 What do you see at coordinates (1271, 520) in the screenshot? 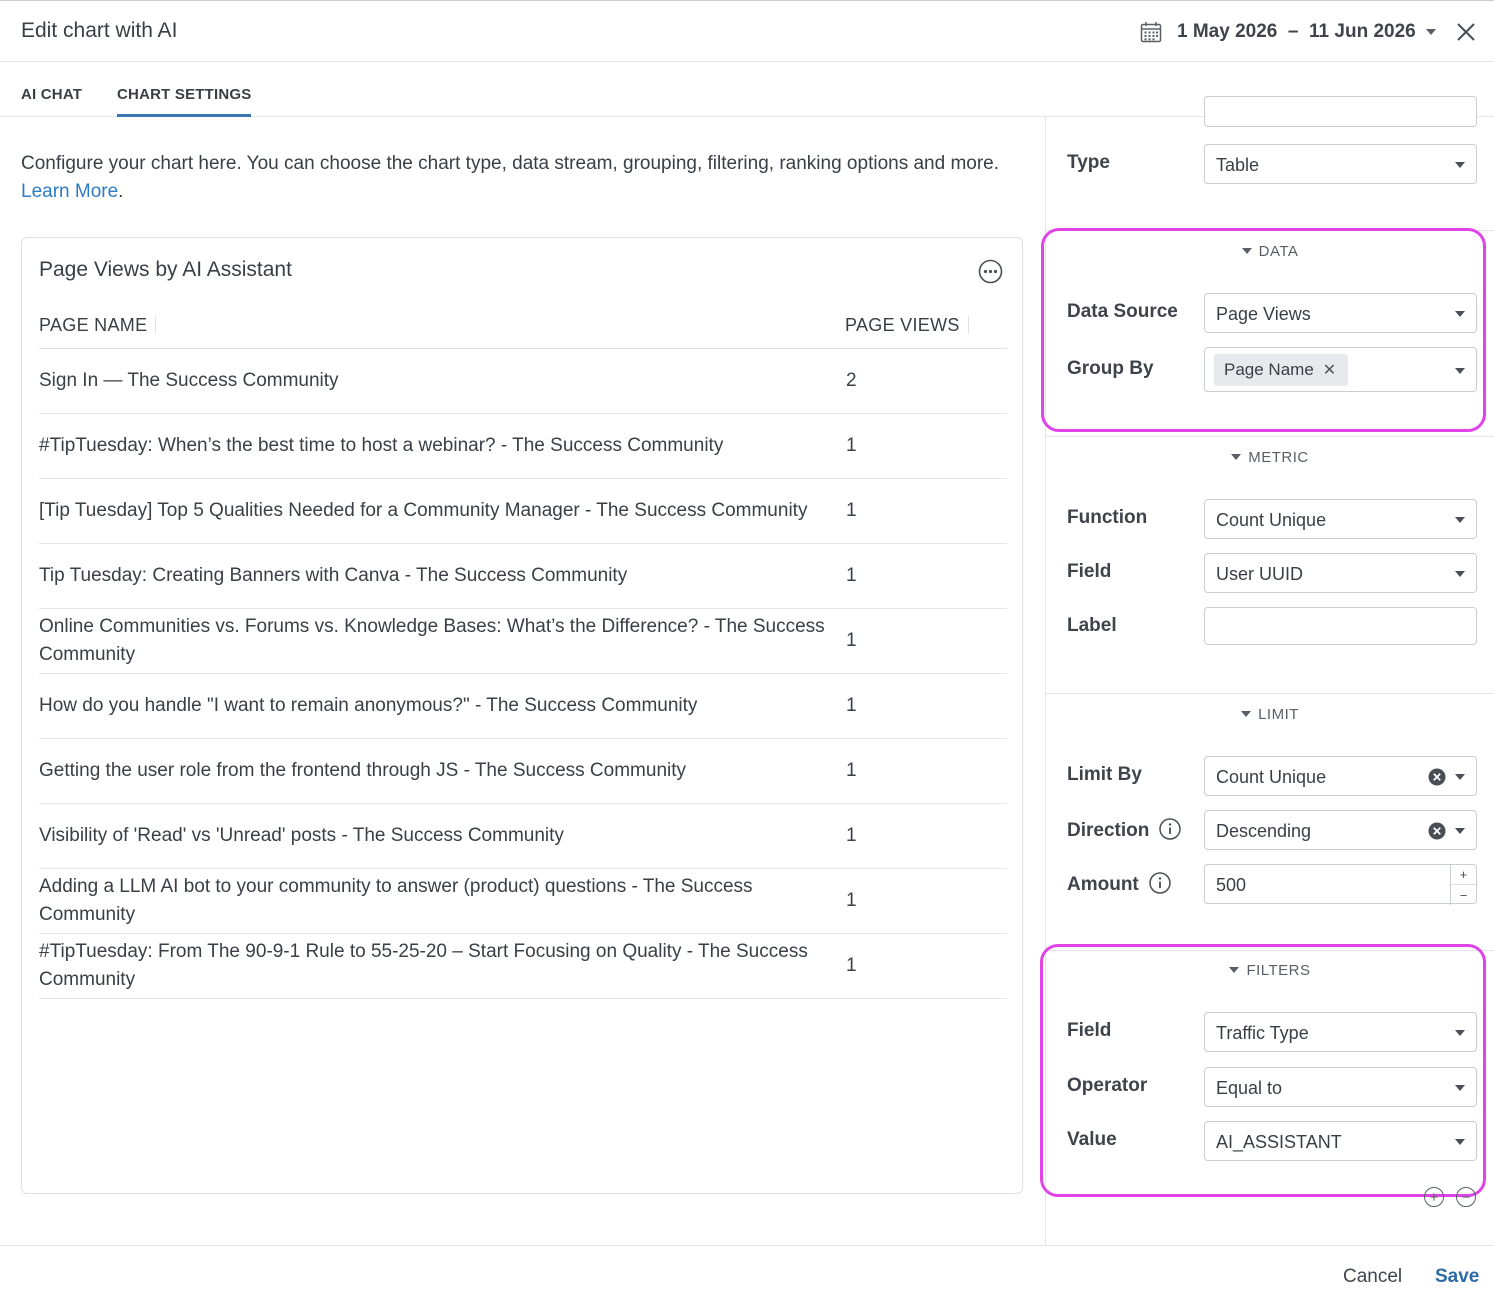
I see `function-value: Count Unique` at bounding box center [1271, 520].